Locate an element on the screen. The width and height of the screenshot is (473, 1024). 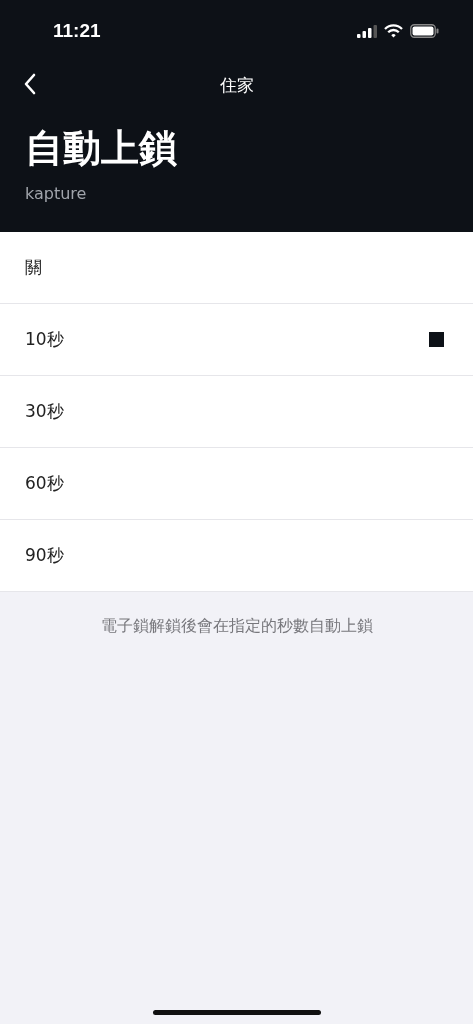
page-title: 自動上鎖 is located at coordinates (101, 149).